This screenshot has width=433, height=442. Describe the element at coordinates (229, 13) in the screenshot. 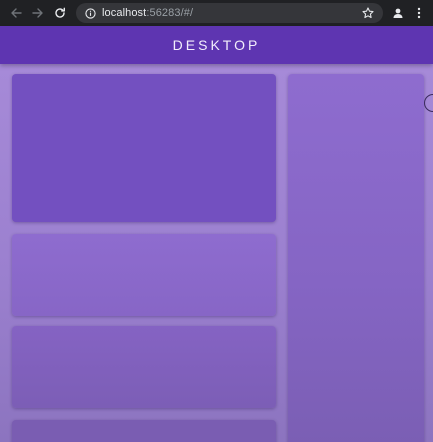

I see `address-bar: localhost:56283/#/` at that location.